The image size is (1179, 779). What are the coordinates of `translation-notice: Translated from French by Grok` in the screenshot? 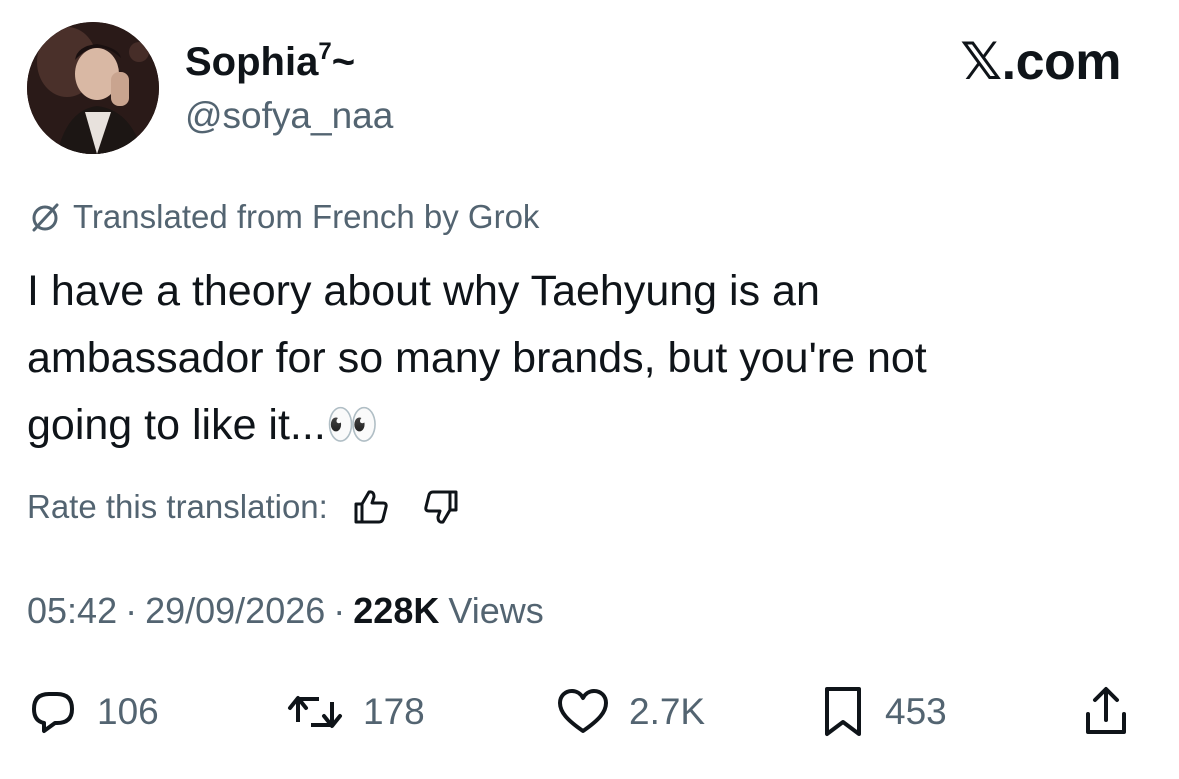 It's located at (283, 217).